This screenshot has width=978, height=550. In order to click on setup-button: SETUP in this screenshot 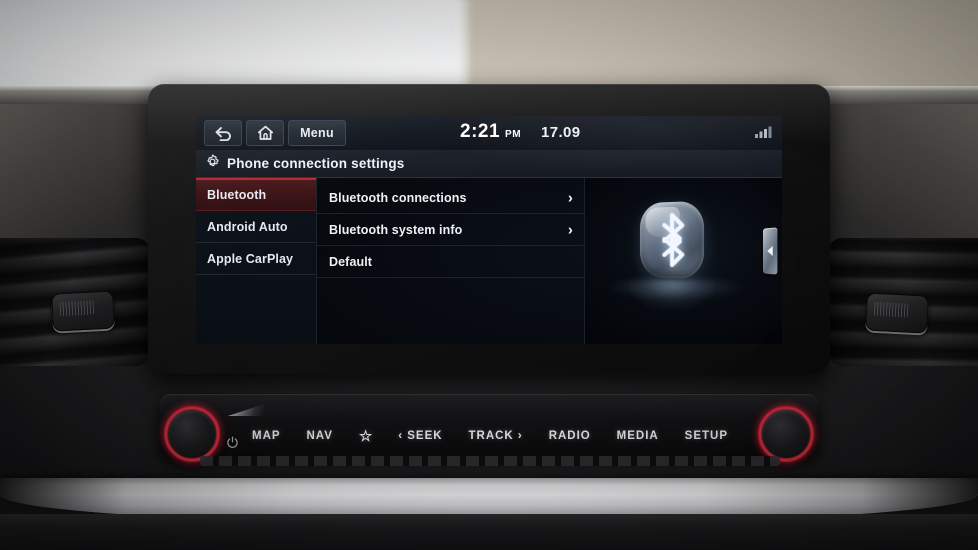, I will do `click(706, 436)`.